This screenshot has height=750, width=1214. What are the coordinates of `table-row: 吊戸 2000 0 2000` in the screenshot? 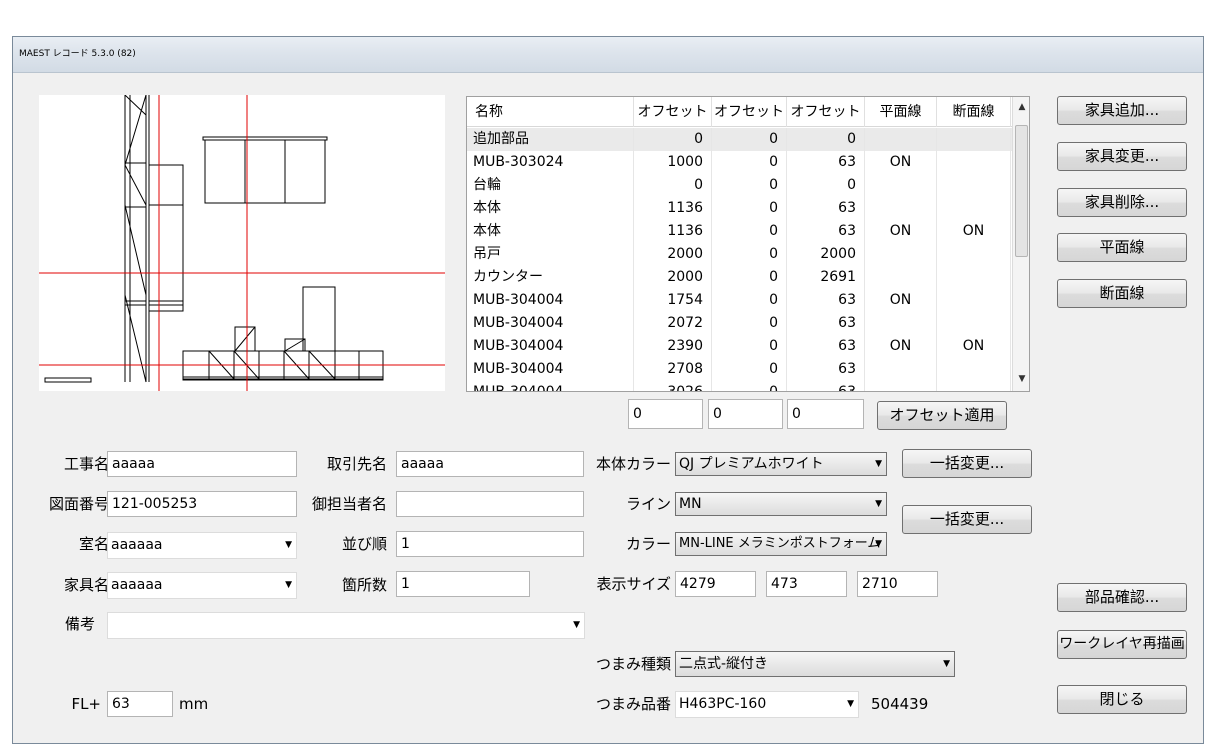 It's located at (748, 254).